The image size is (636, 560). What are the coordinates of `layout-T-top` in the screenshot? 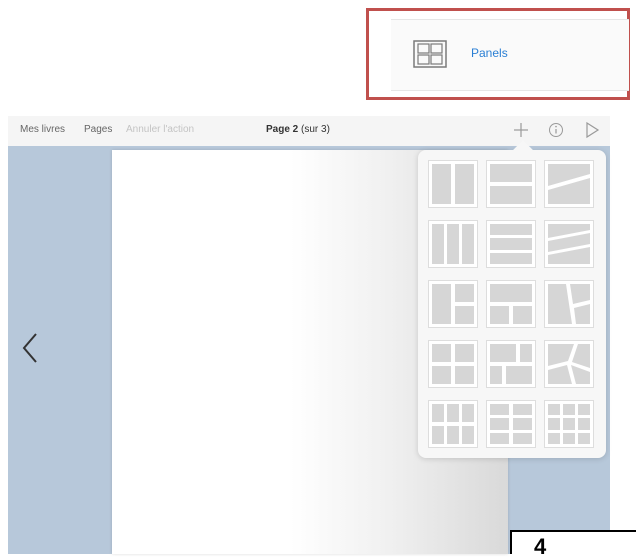 It's located at (511, 304).